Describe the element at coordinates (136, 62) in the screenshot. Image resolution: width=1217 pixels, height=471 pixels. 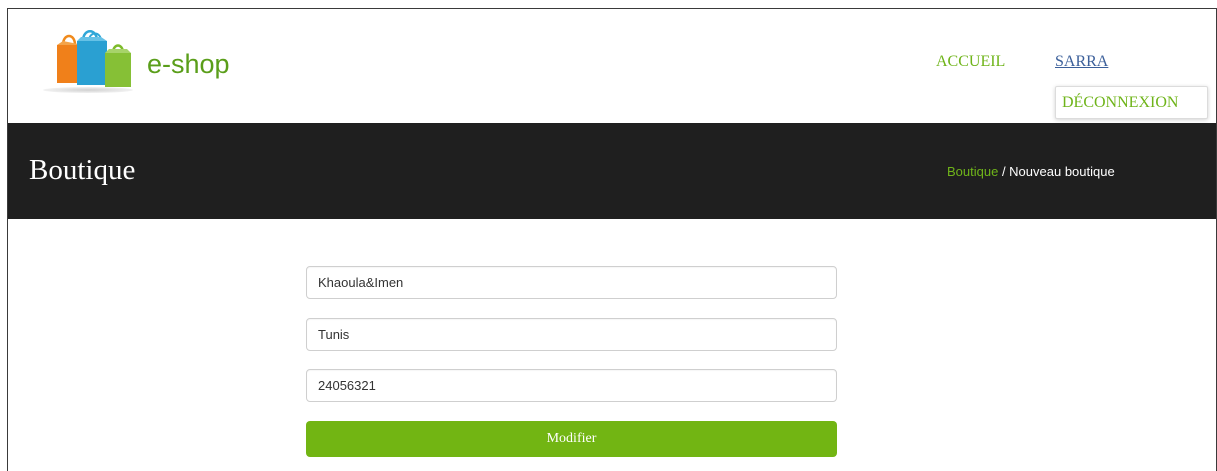
I see `site-logo: e-shop` at that location.